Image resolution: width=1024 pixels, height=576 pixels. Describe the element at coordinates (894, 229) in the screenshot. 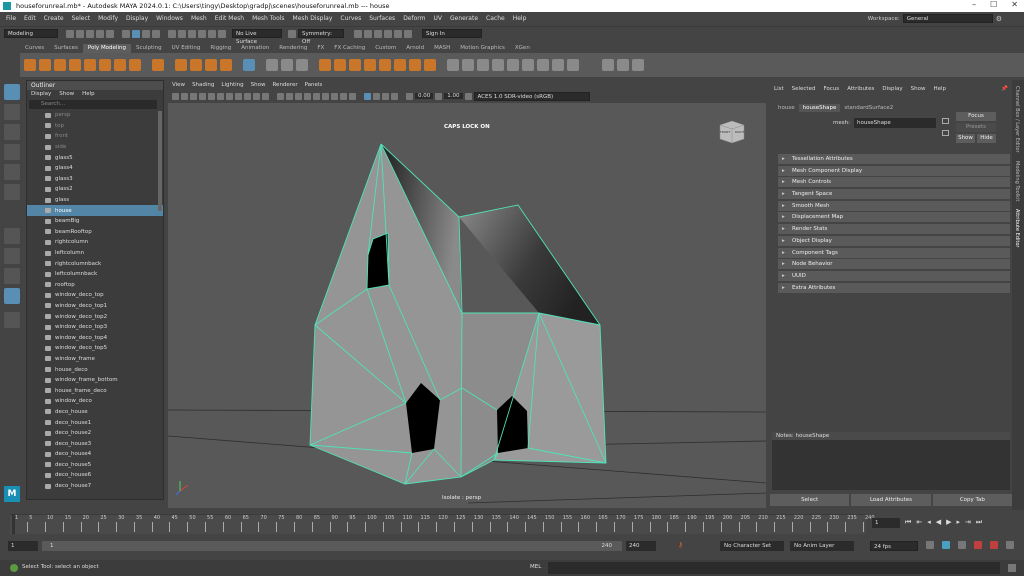

I see `attribute-section-header: Render Stats` at that location.